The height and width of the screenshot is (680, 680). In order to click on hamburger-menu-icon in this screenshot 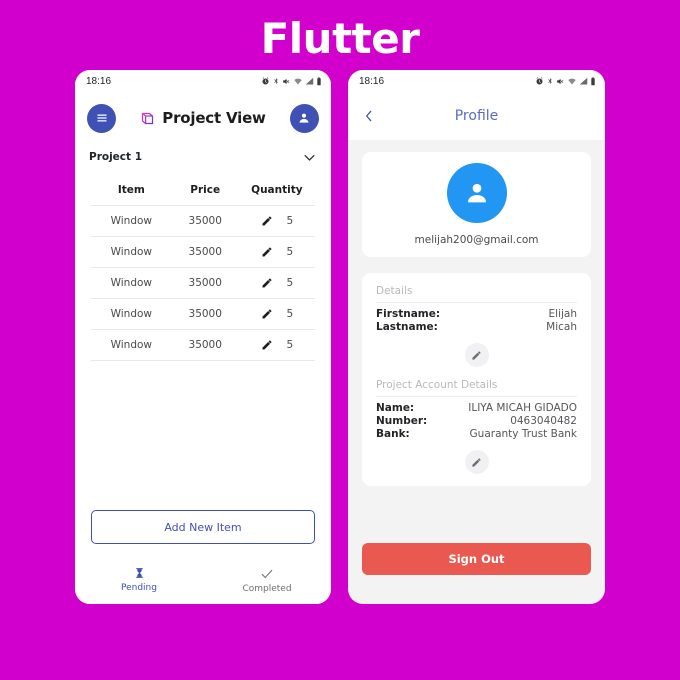, I will do `click(101, 118)`.